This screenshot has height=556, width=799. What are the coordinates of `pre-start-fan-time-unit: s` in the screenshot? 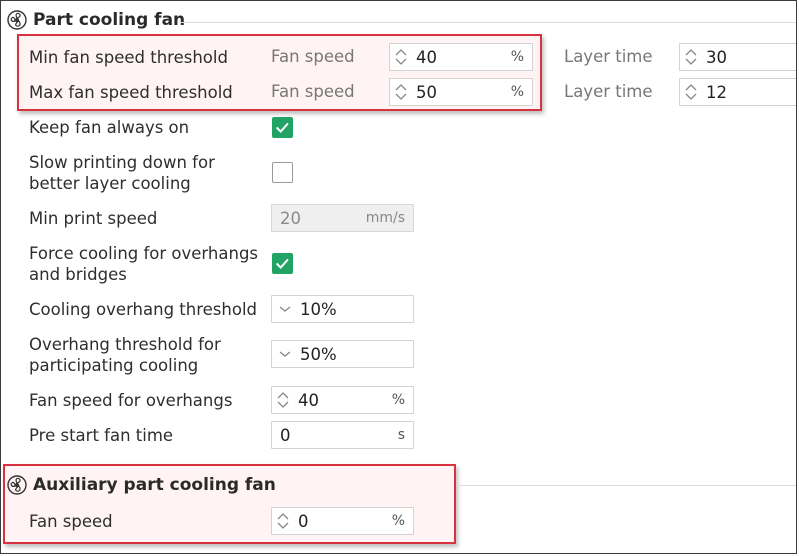 It's located at (401, 435).